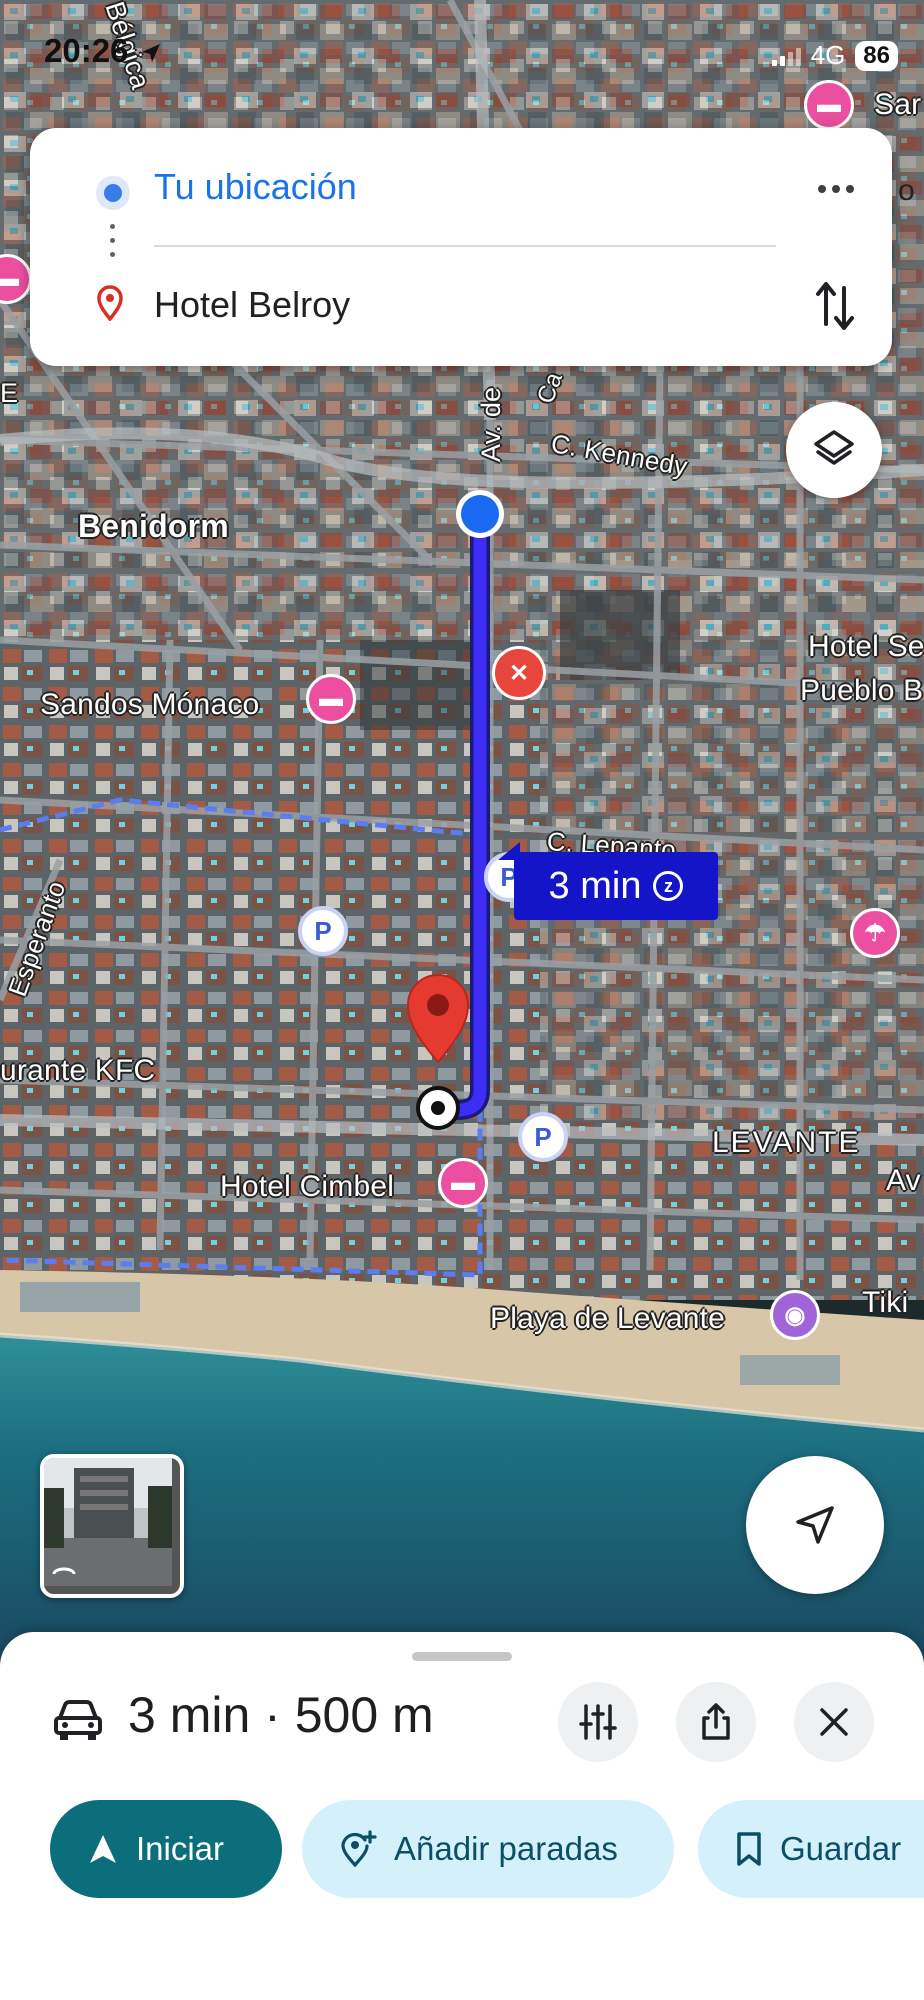  What do you see at coordinates (668, 886) in the screenshot?
I see `low-traffic-icon: z` at bounding box center [668, 886].